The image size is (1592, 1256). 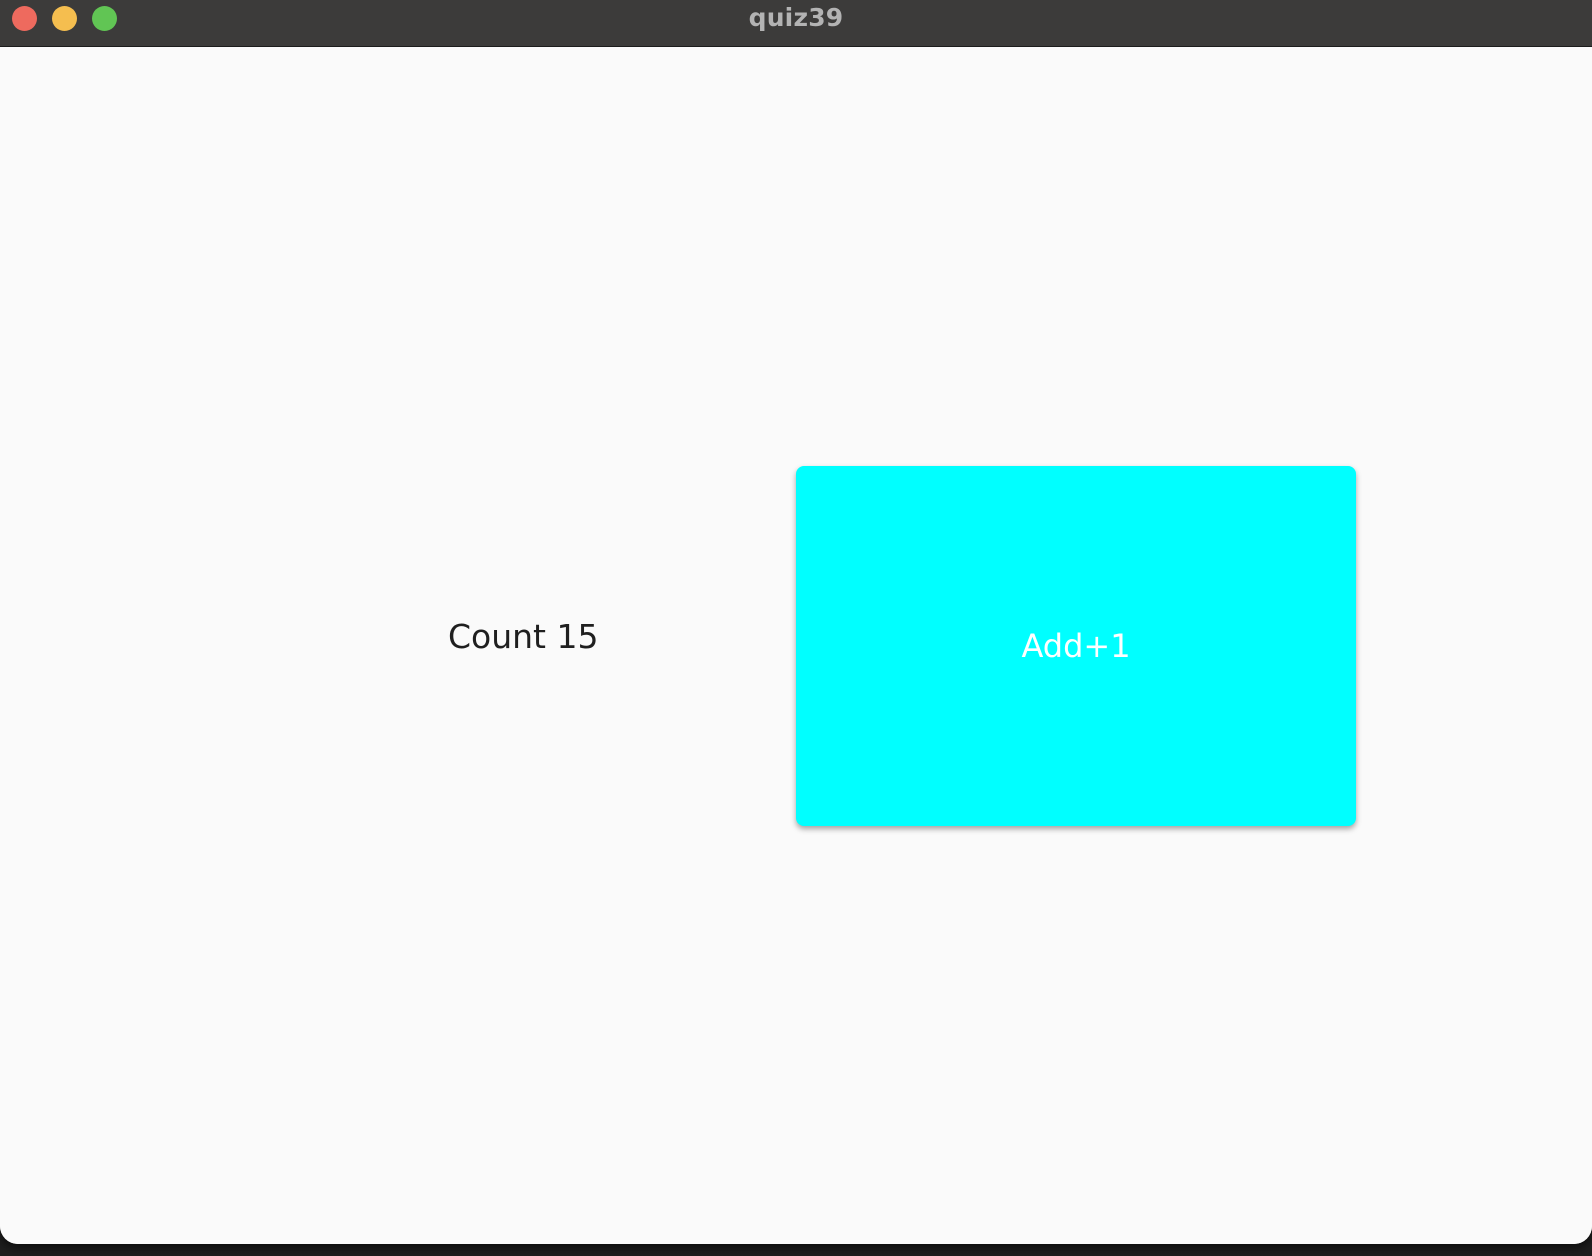 I want to click on title-bar: quiz39, so click(x=796, y=23).